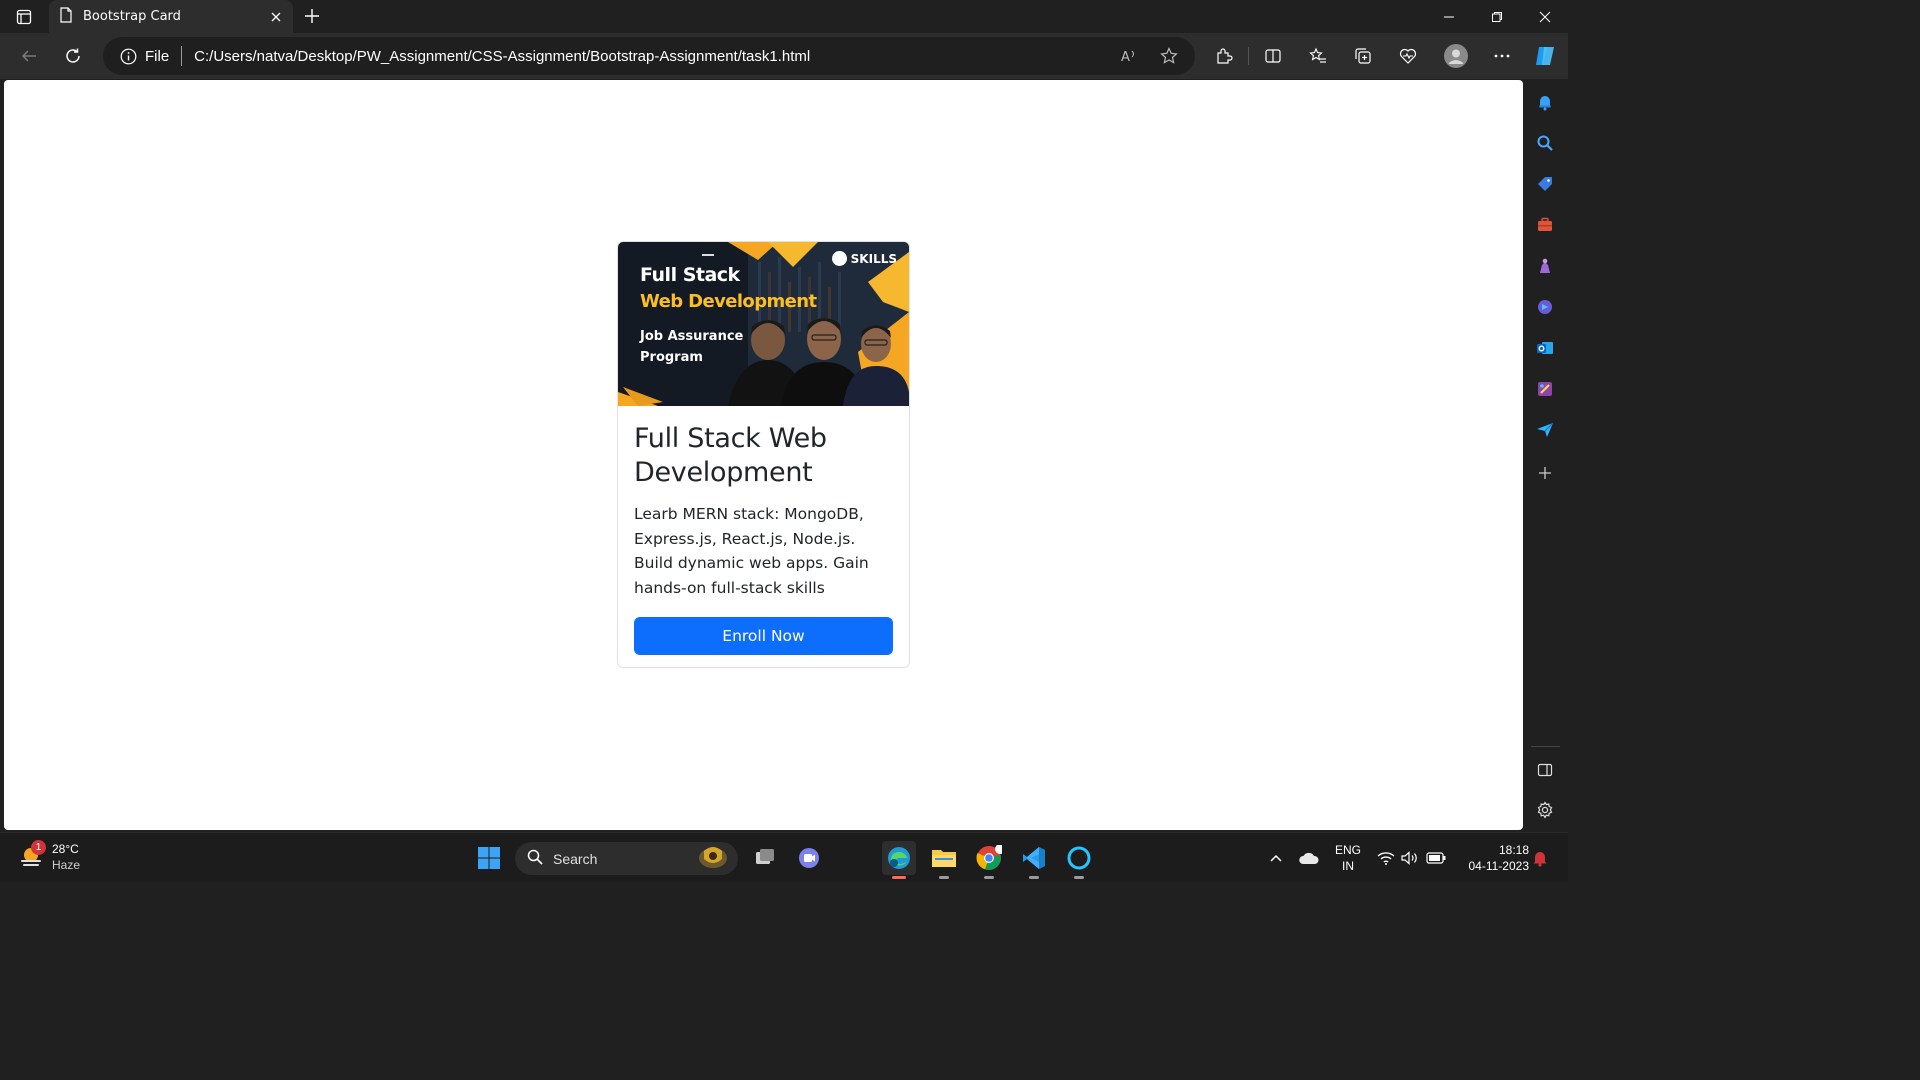 This screenshot has height=1080, width=1920. Describe the element at coordinates (1545, 307) in the screenshot. I see `copilot-app-icon` at that location.